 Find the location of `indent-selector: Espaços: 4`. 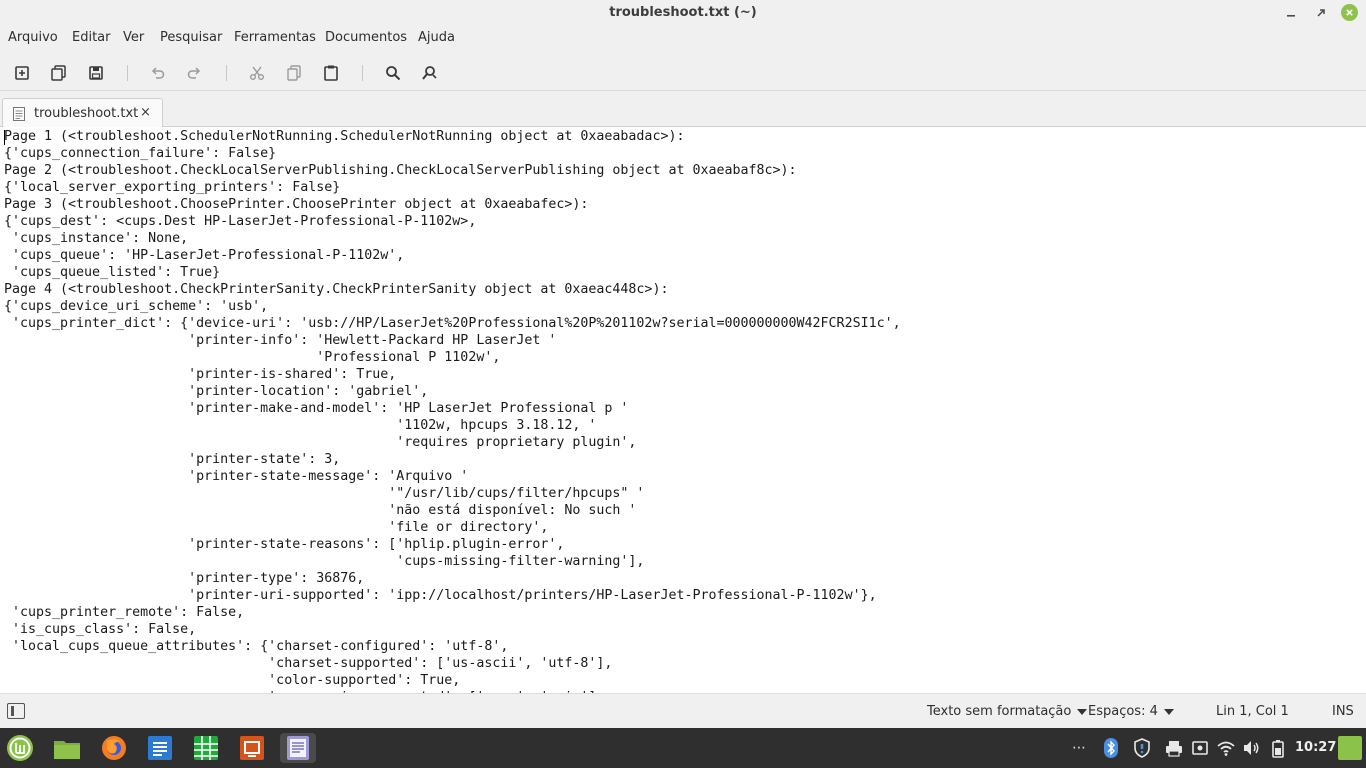

indent-selector: Espaços: 4 is located at coordinates (1131, 711).